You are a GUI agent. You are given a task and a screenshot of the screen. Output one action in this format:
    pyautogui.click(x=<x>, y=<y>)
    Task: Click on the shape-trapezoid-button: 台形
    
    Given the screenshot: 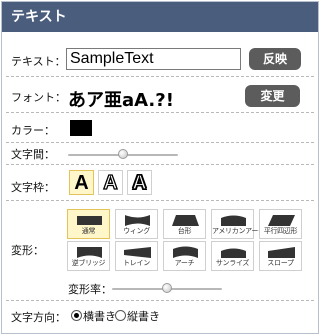 What is the action you would take?
    pyautogui.click(x=184, y=224)
    